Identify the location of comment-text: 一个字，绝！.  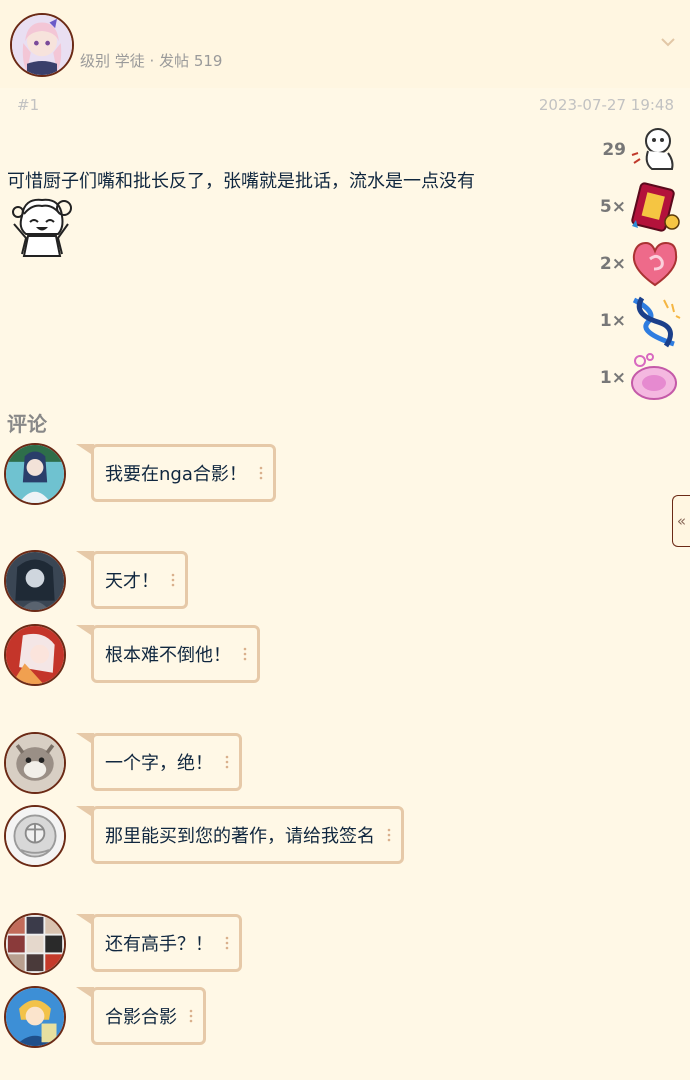
(159, 763).